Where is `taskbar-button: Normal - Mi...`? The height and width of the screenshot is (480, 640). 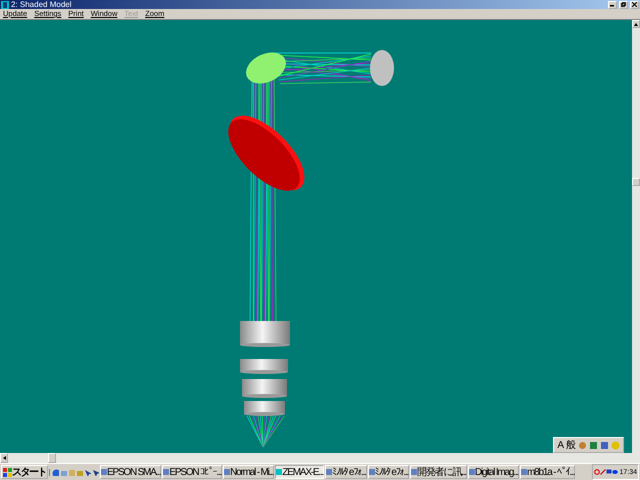 taskbar-button: Normal - Mi... is located at coordinates (248, 472).